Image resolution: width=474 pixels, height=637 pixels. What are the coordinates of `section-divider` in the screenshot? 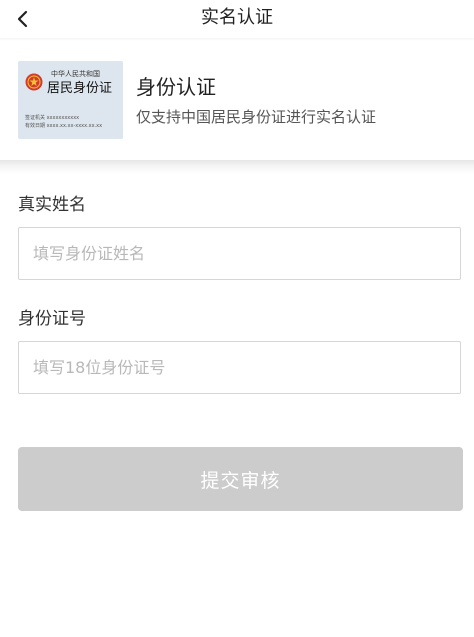 It's located at (237, 167).